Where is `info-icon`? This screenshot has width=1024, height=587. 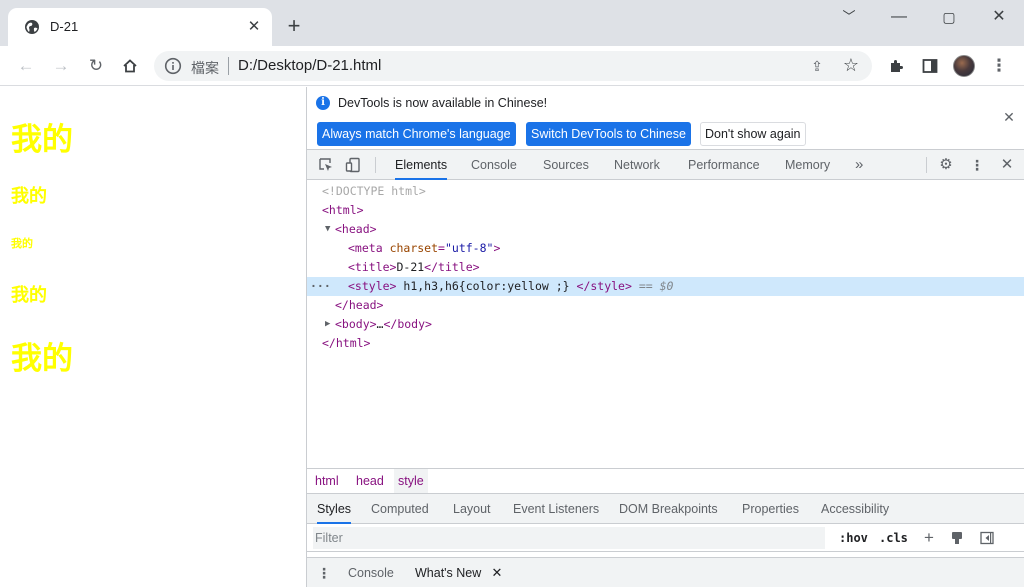
info-icon is located at coordinates (173, 66).